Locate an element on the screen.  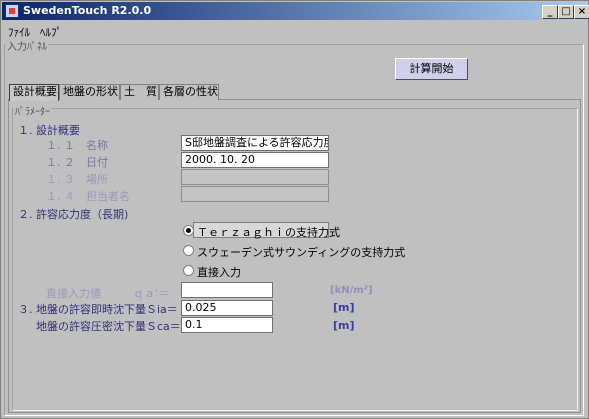
close-button: × is located at coordinates (581, 12).